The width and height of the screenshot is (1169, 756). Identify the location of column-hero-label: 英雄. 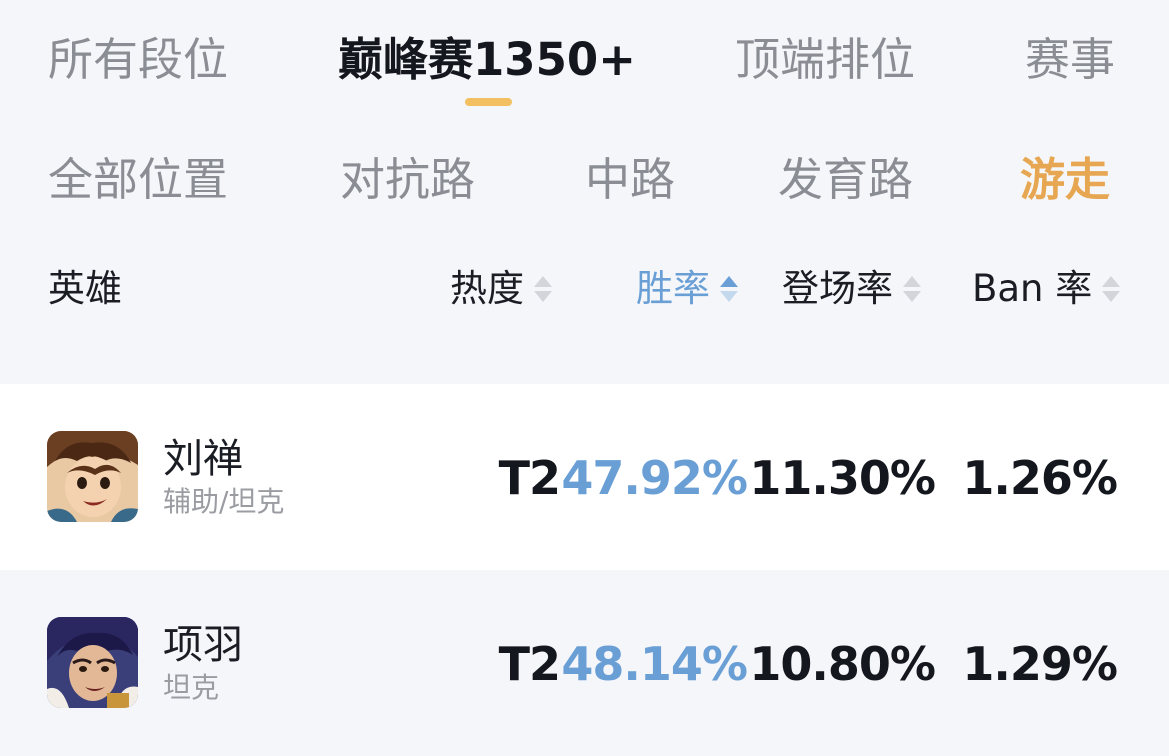
(85, 288).